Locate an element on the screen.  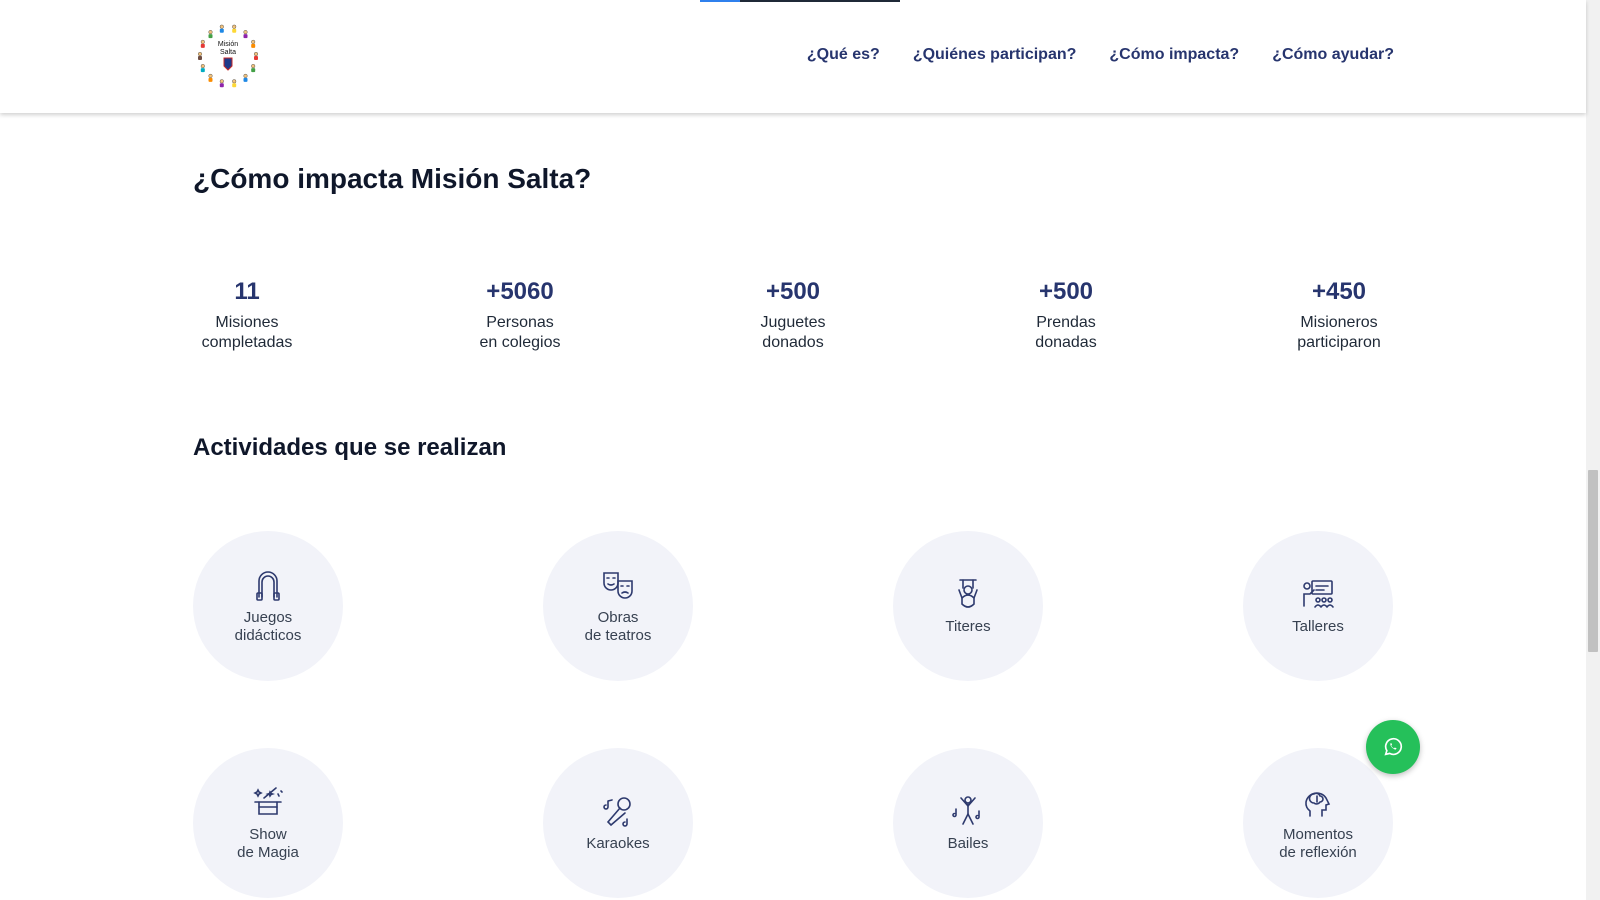
theater-masks-icon is located at coordinates (618, 585).